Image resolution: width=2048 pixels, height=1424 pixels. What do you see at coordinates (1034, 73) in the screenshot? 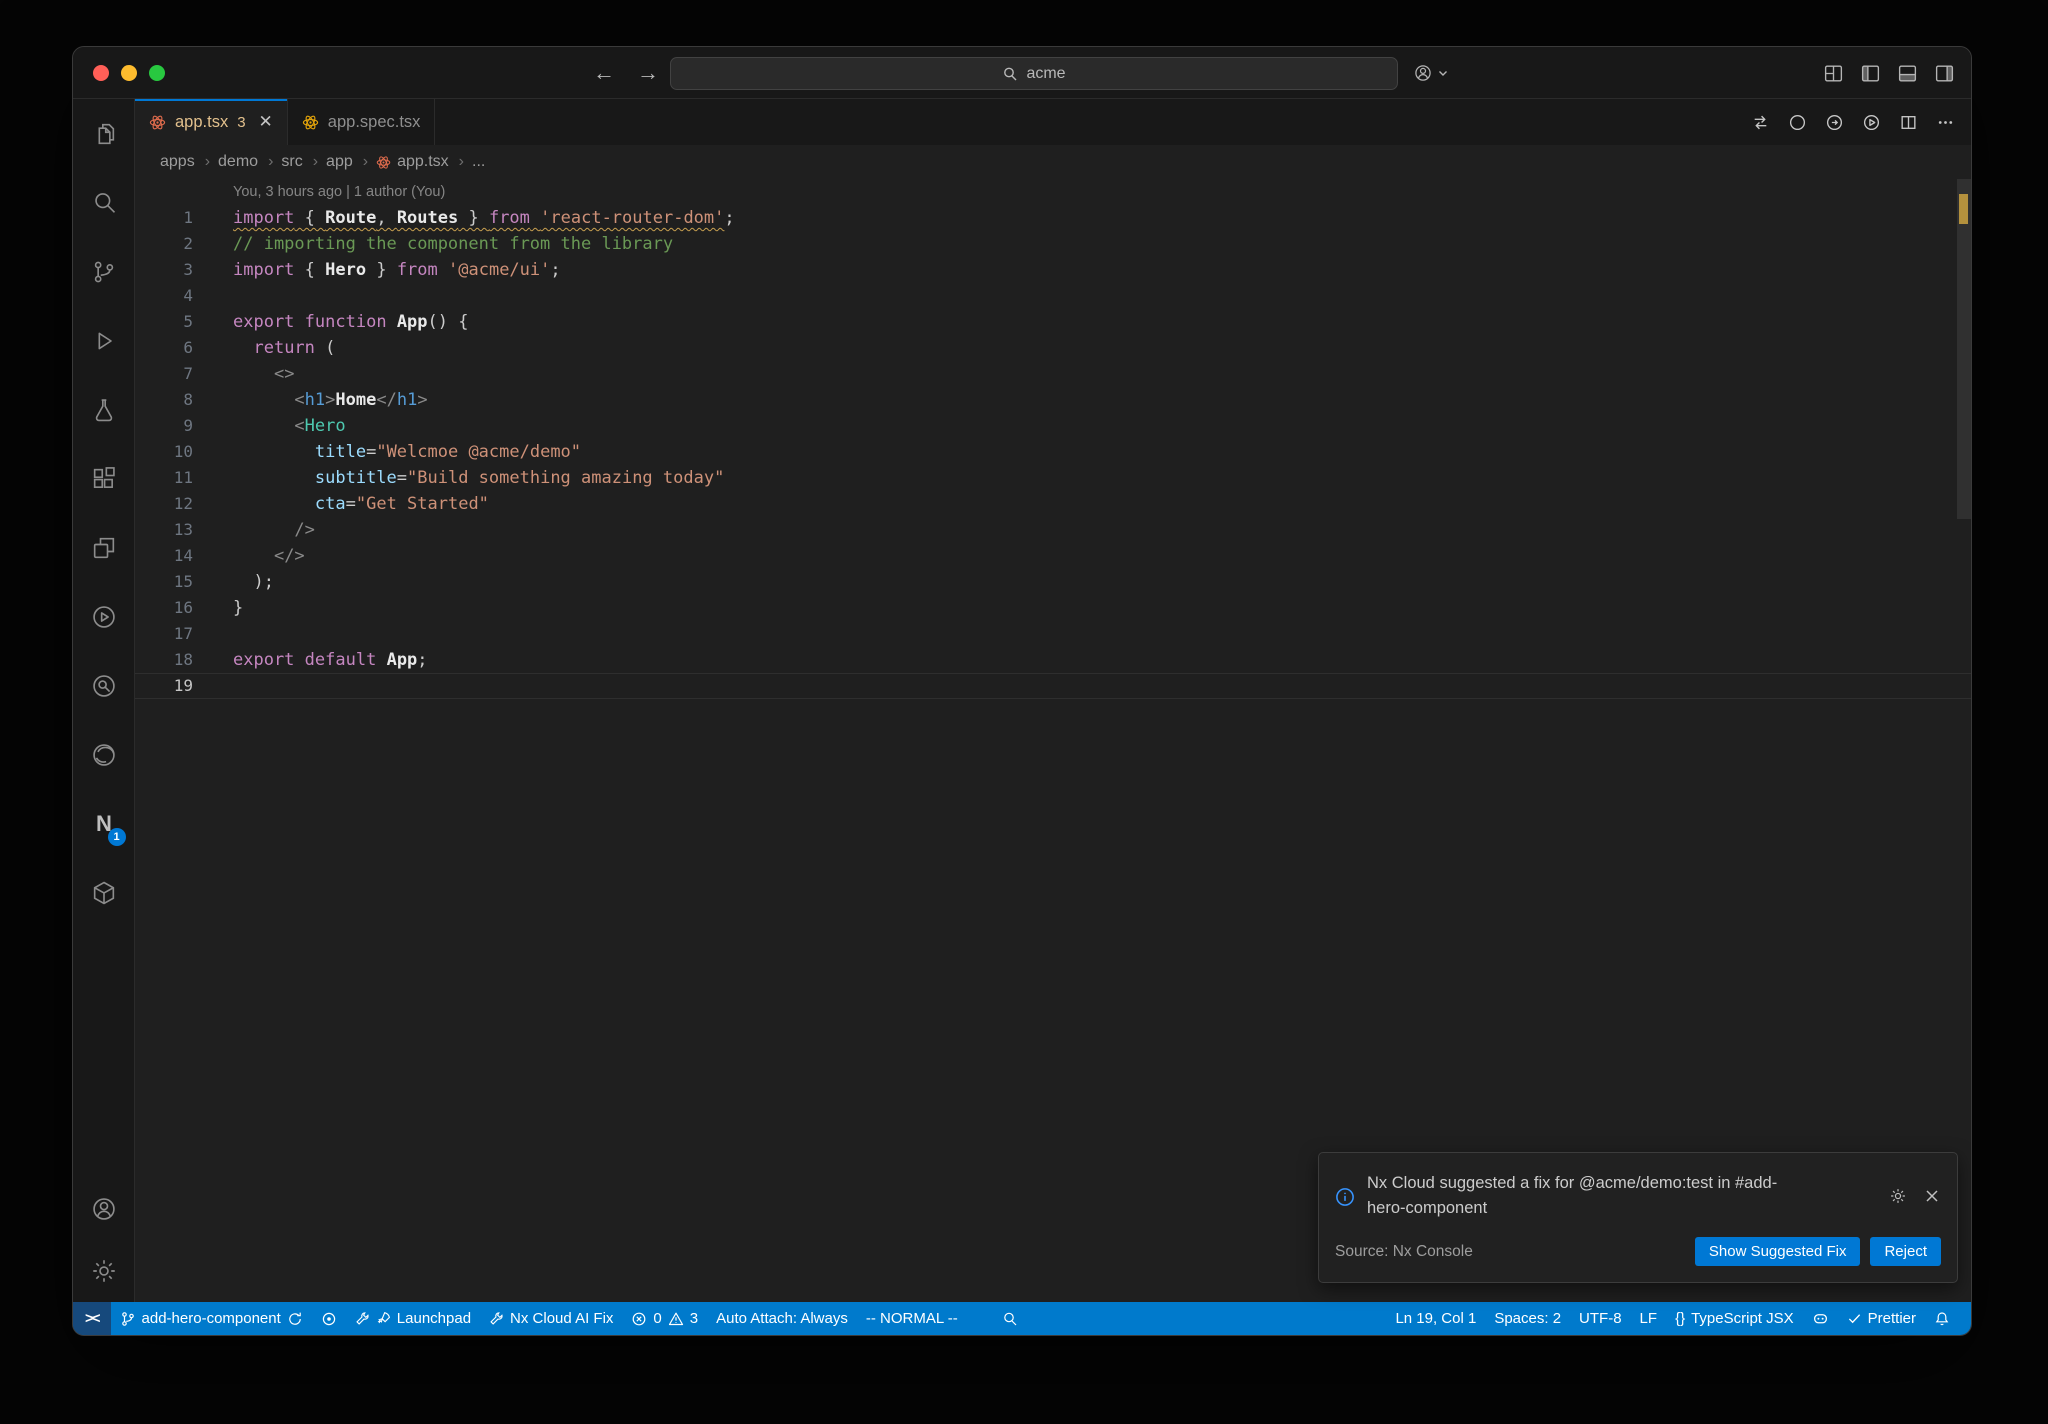
I see `command-center-search: acme` at bounding box center [1034, 73].